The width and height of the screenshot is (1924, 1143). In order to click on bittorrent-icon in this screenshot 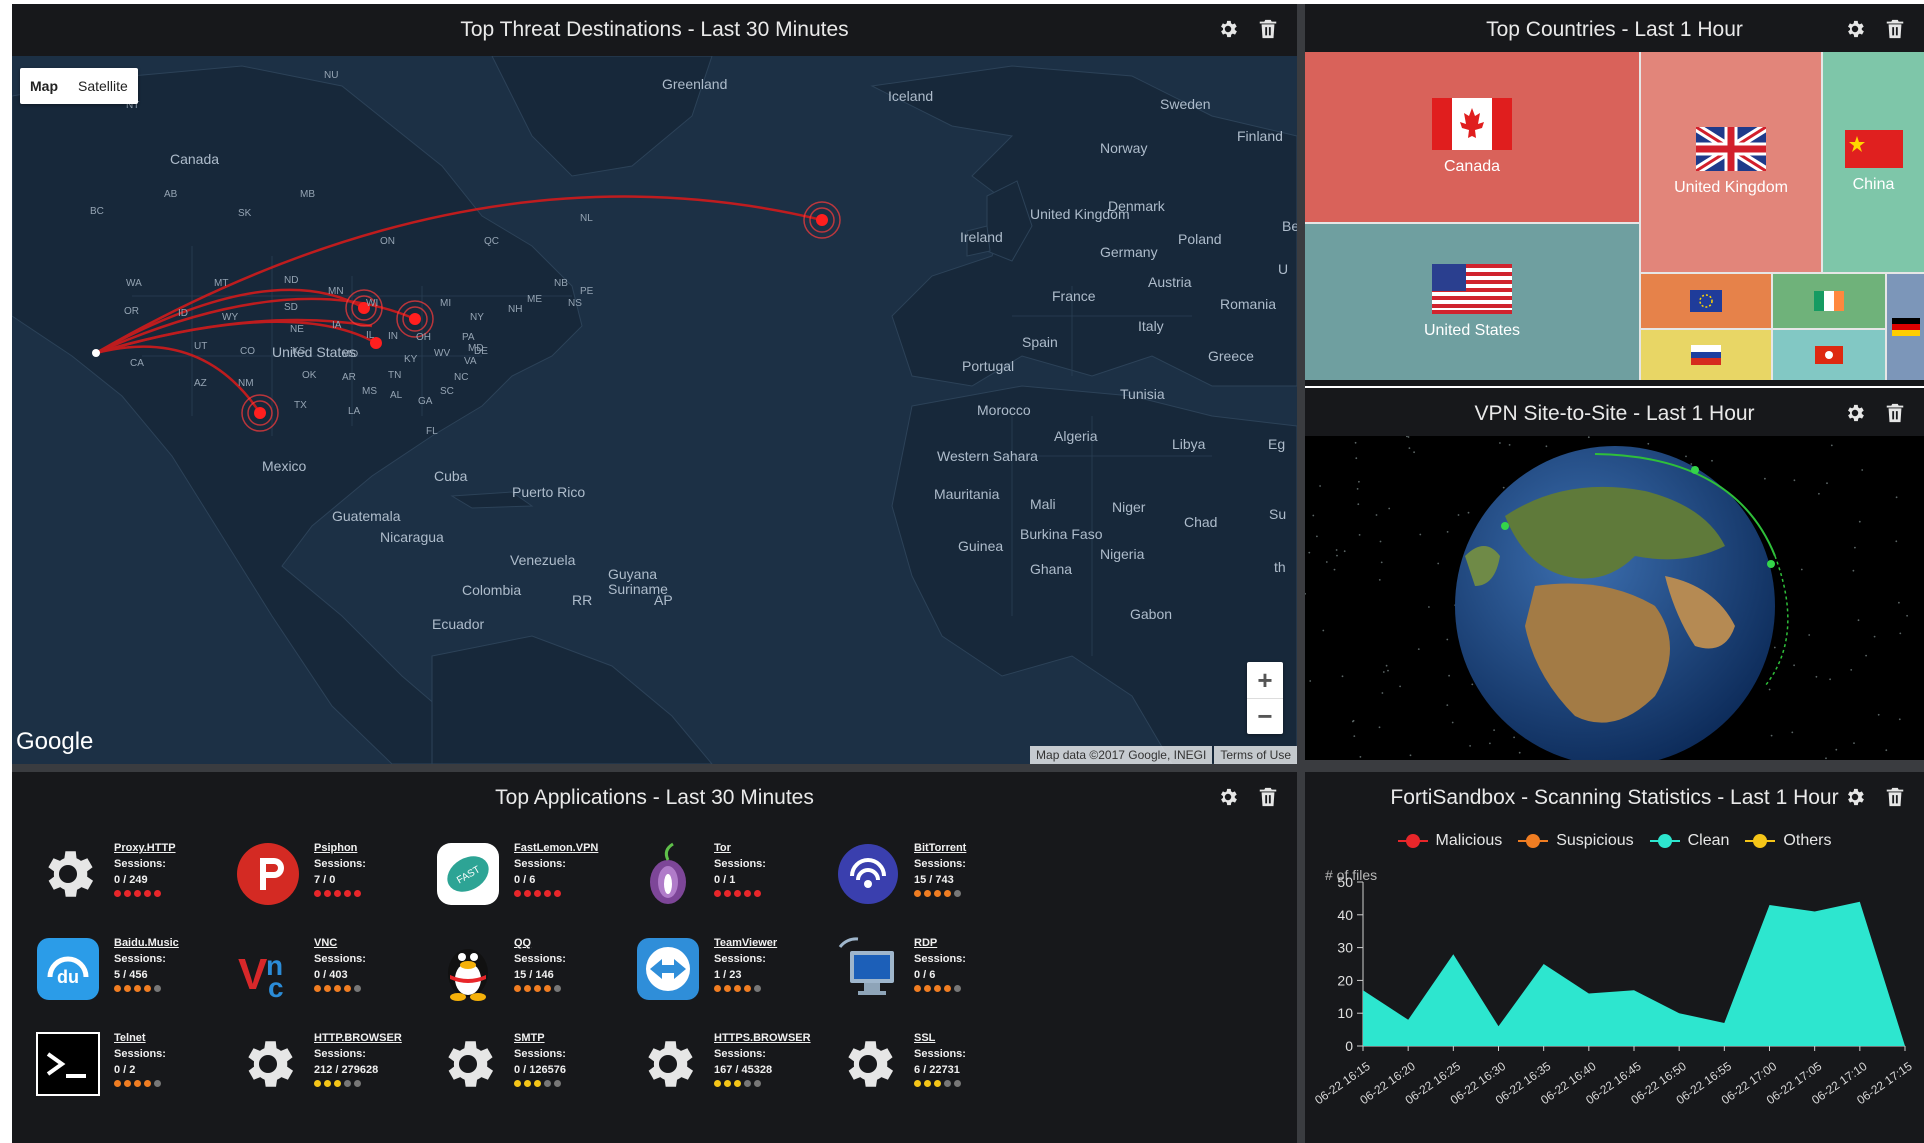, I will do `click(868, 874)`.